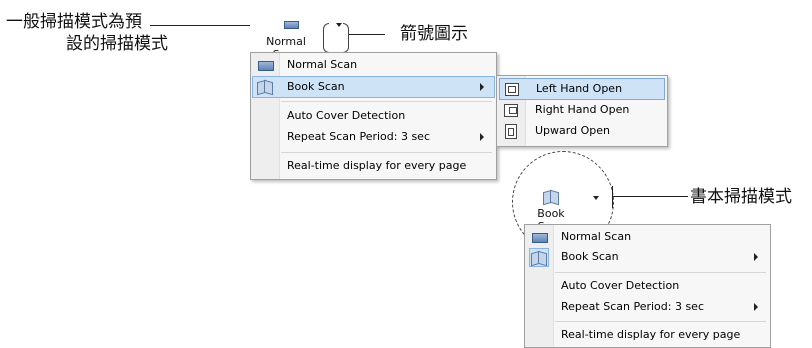  What do you see at coordinates (302, 37) in the screenshot?
I see `scan-mode-split-button-normal: Normal Scan` at bounding box center [302, 37].